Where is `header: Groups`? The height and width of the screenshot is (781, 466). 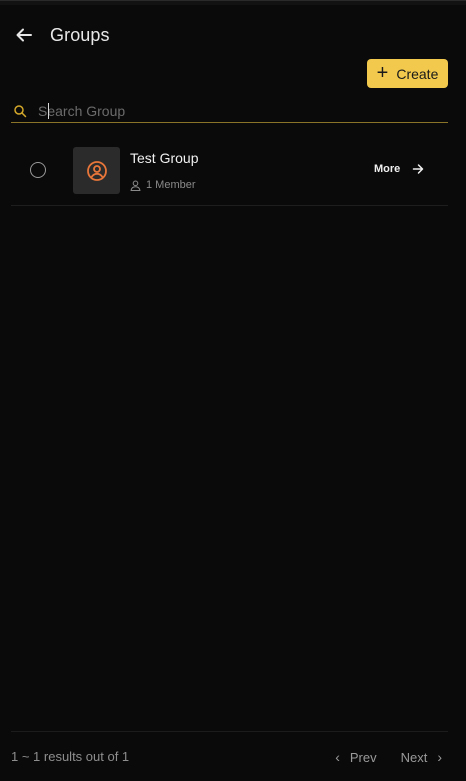 header: Groups is located at coordinates (61, 35).